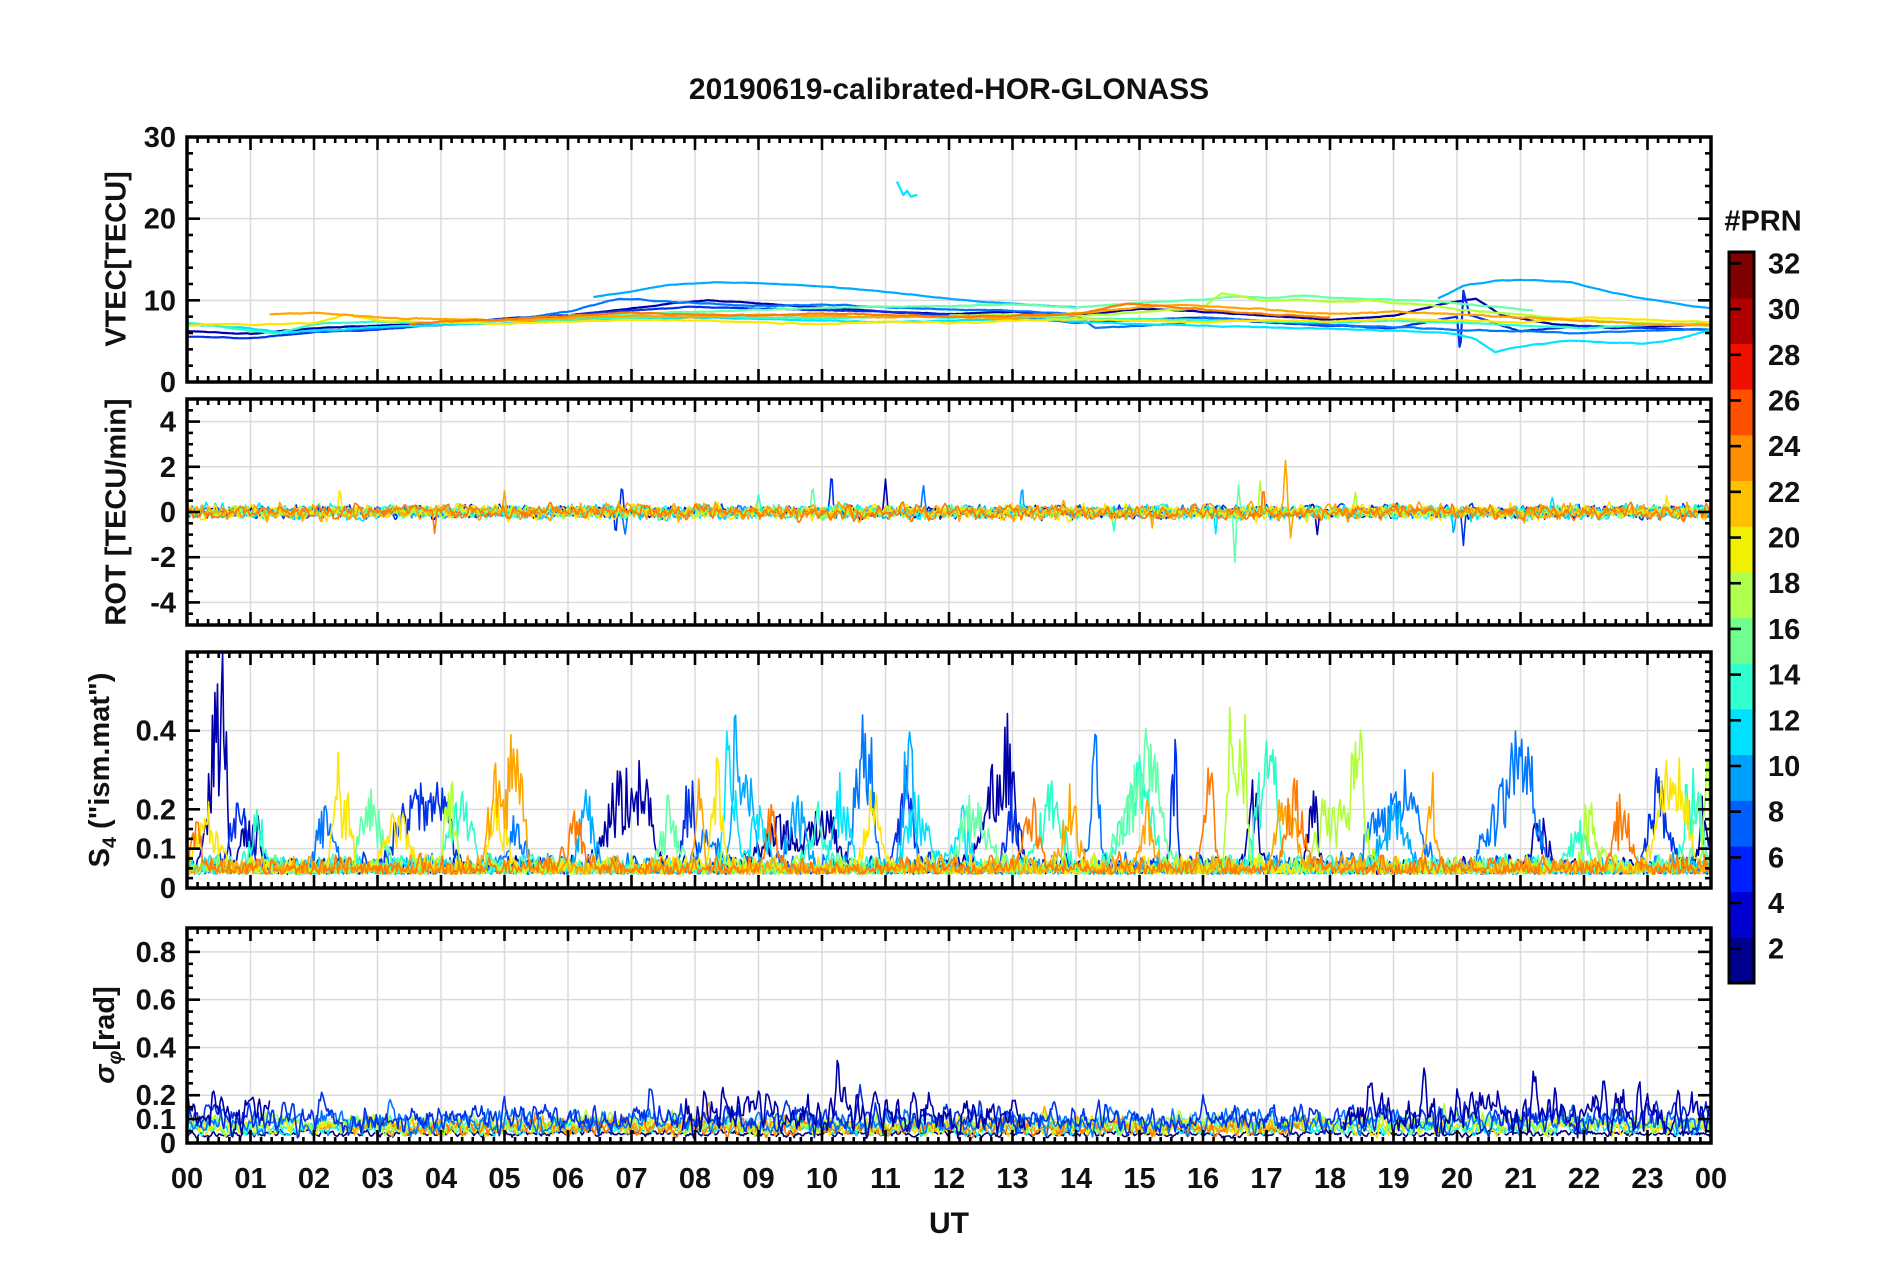  I want to click on ylabel-rot: ROT [TECU/min], so click(116, 512).